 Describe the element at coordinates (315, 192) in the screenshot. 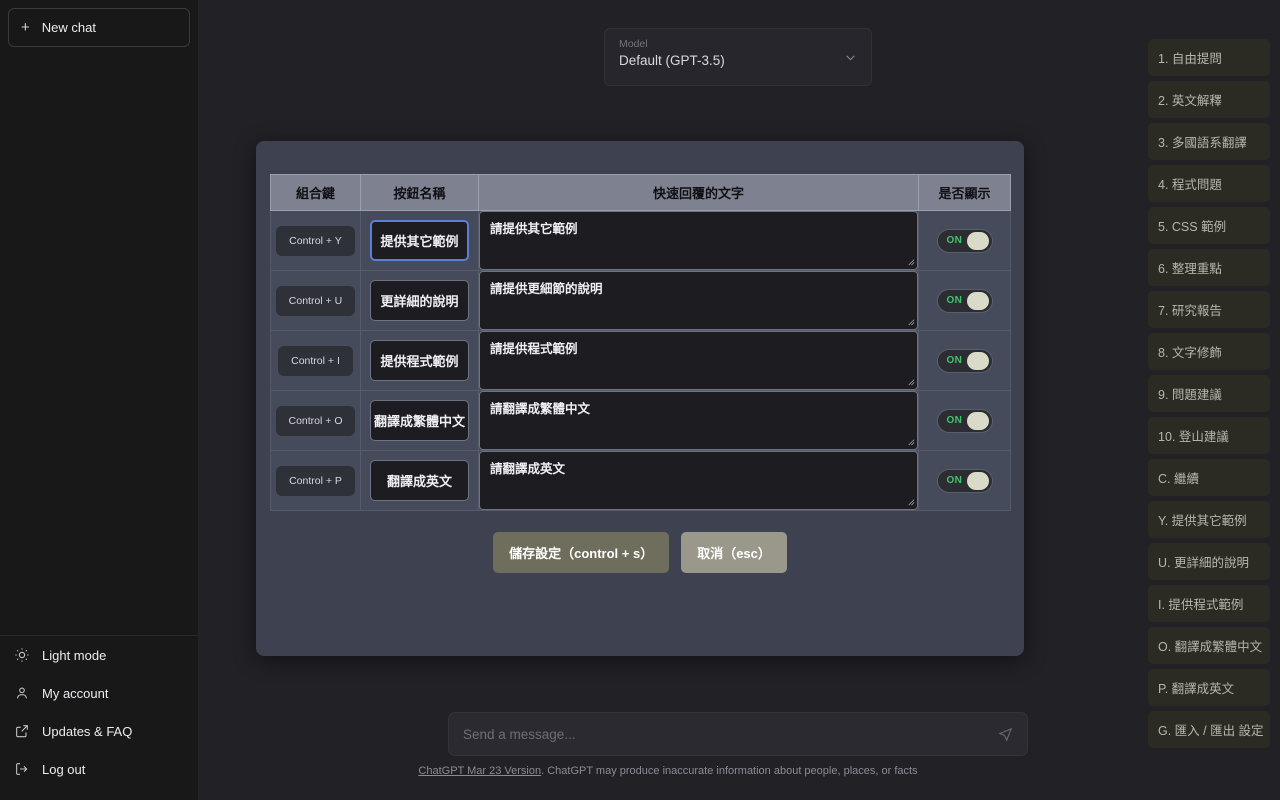

I see `column-header-hotkey: 組合鍵` at that location.